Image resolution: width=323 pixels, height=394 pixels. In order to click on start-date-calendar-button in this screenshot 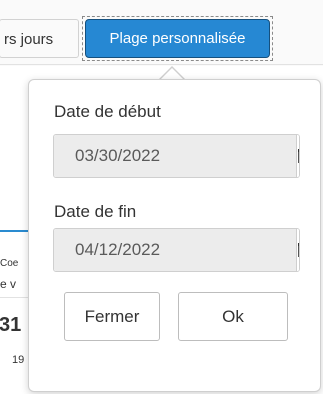, I will do `click(298, 156)`.